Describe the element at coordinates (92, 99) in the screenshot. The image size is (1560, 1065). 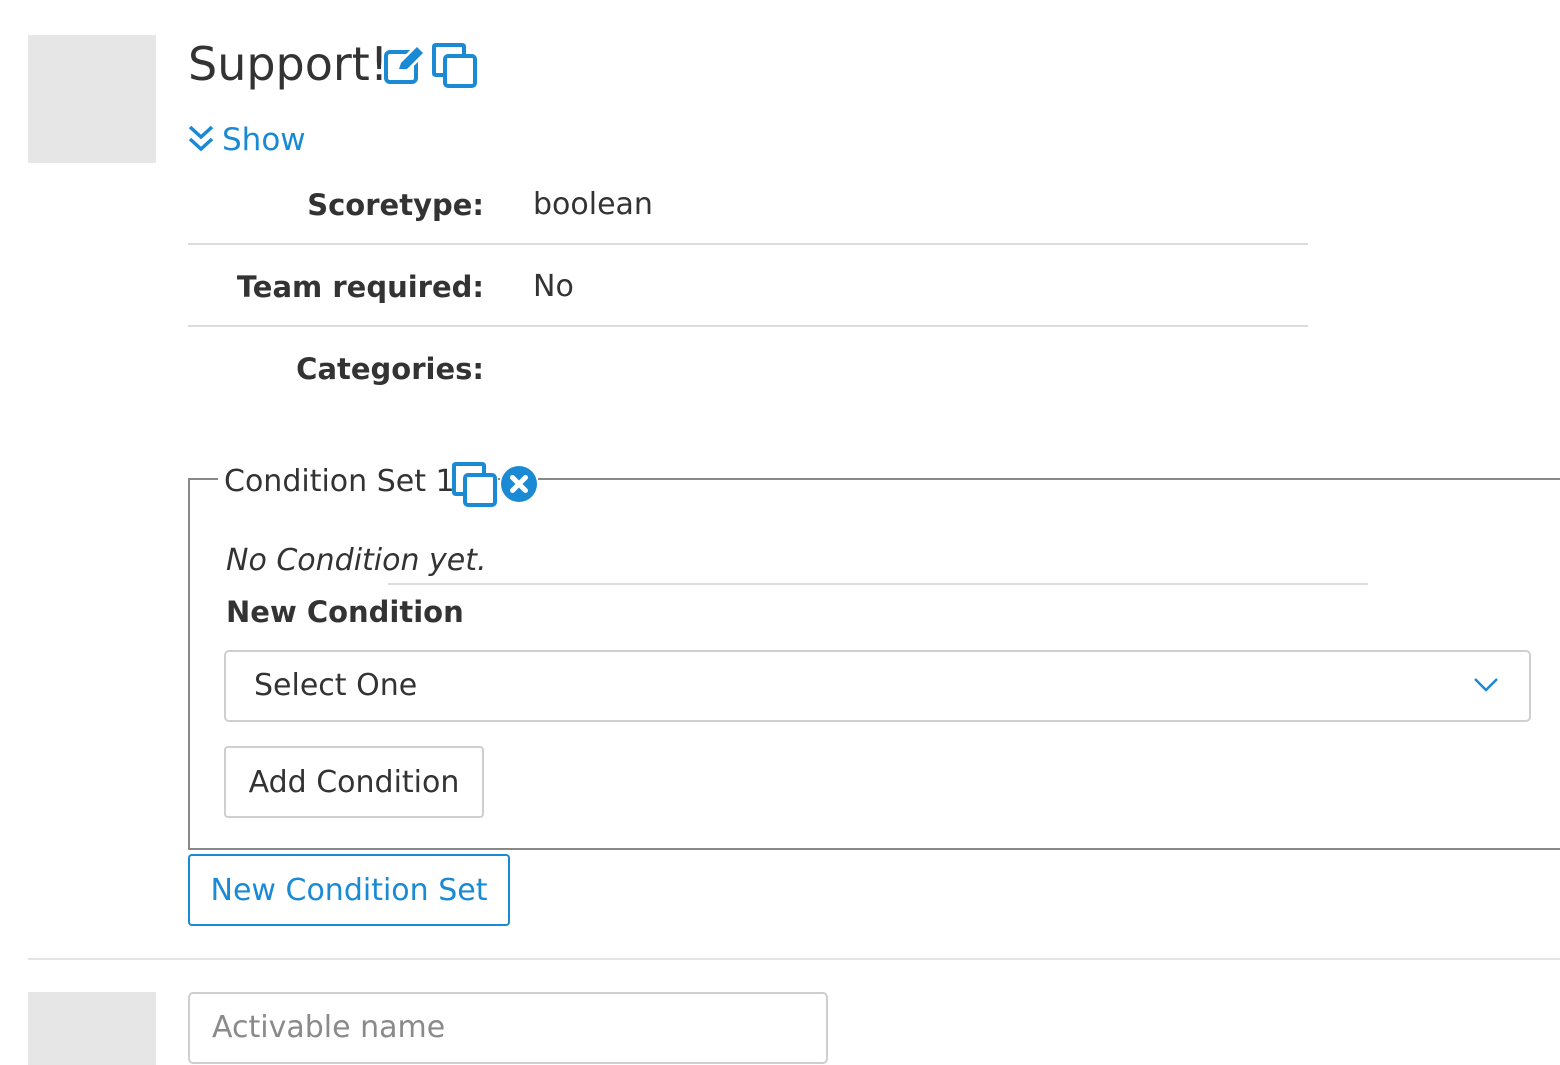
I see `activable-thumbnail` at that location.